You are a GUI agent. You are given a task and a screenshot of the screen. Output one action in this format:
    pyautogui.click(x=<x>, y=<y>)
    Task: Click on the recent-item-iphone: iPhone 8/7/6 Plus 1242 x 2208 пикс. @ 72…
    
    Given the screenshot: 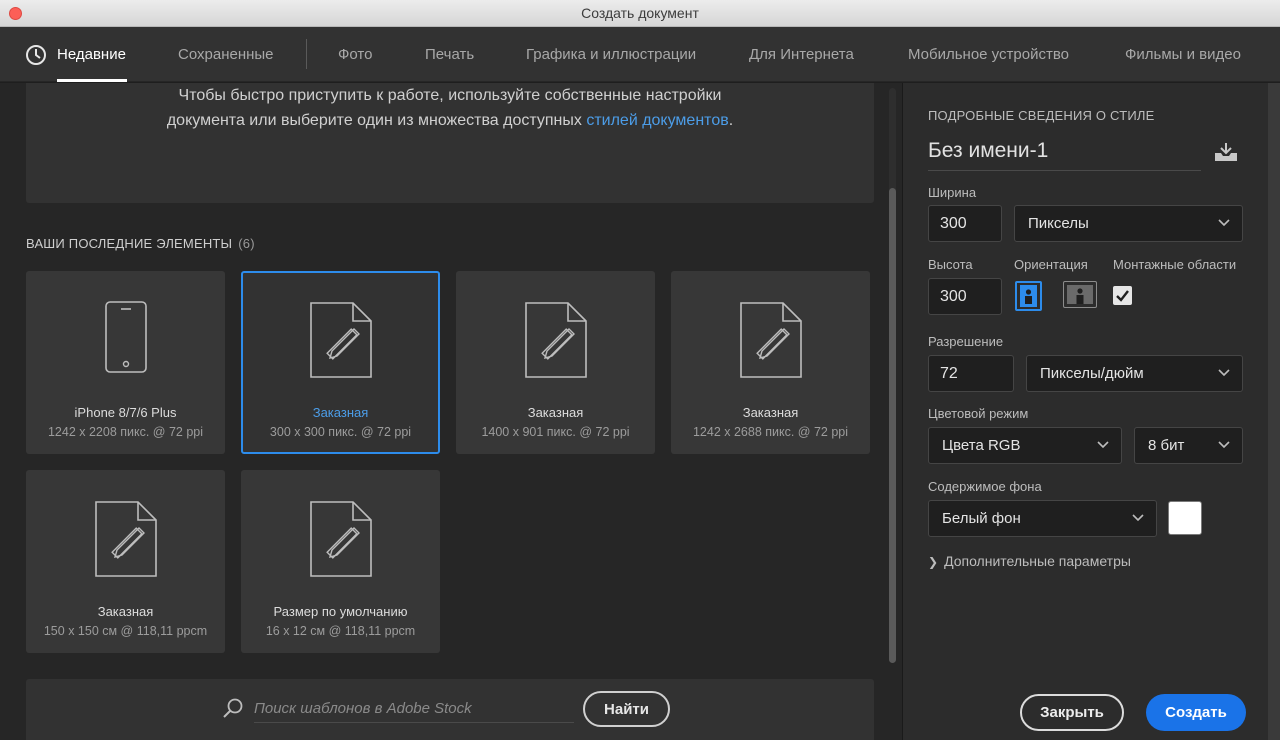 What is the action you would take?
    pyautogui.click(x=125, y=362)
    